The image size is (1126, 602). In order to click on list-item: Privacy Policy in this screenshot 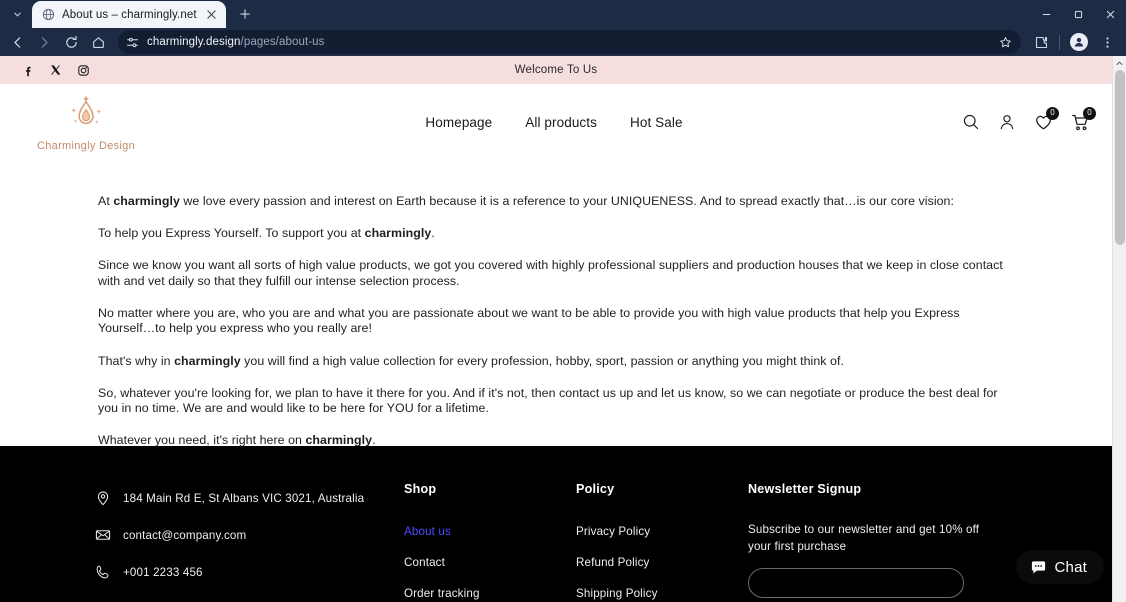, I will do `click(662, 531)`.